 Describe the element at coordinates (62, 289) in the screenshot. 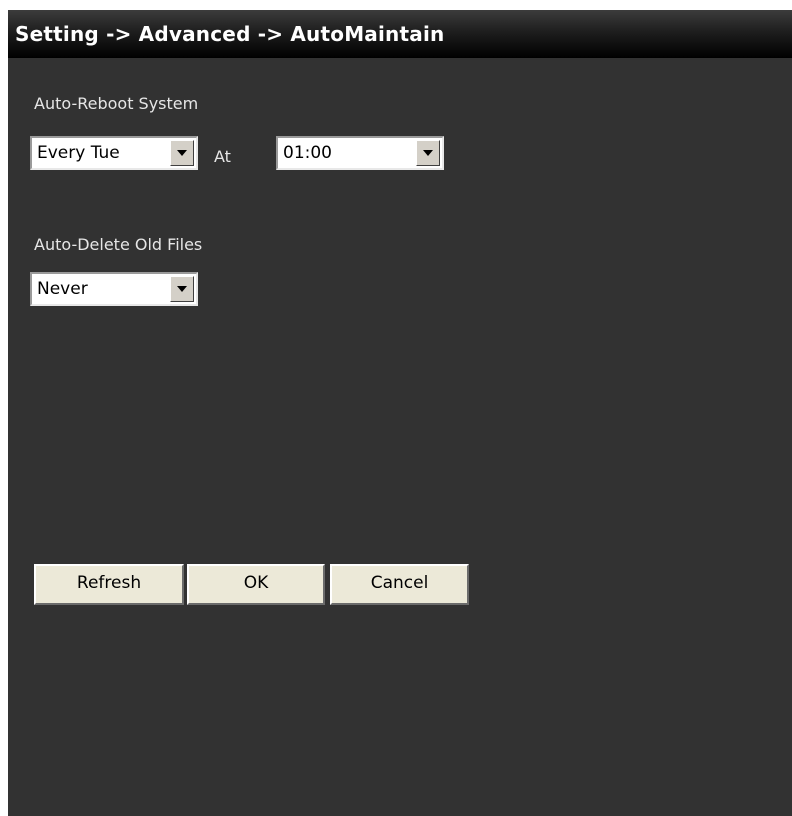

I see `auto-delete-value: Never` at that location.